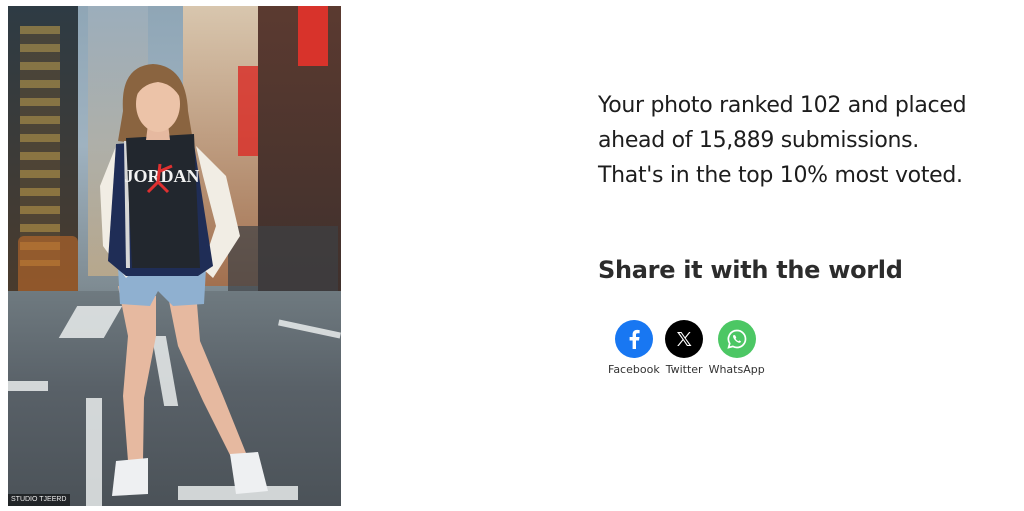 The width and height of the screenshot is (1024, 511). Describe the element at coordinates (750, 270) in the screenshot. I see `share-heading: Share it with the world` at that location.